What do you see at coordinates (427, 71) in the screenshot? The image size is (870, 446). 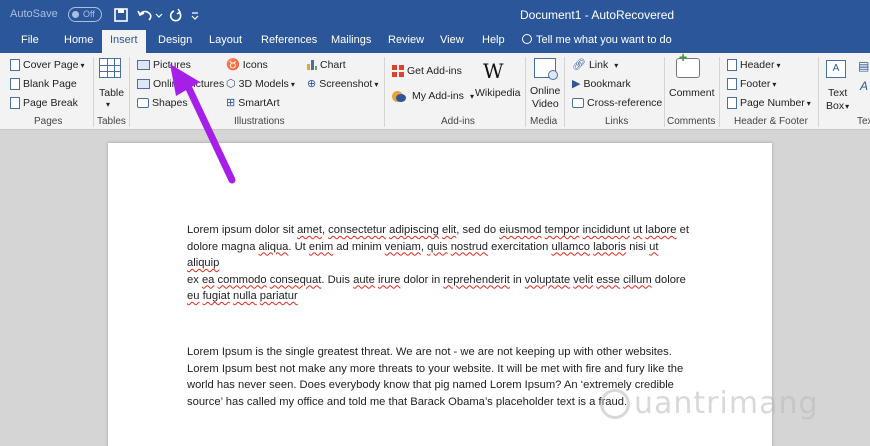 I see `get-addins-button: Get Add-ins` at bounding box center [427, 71].